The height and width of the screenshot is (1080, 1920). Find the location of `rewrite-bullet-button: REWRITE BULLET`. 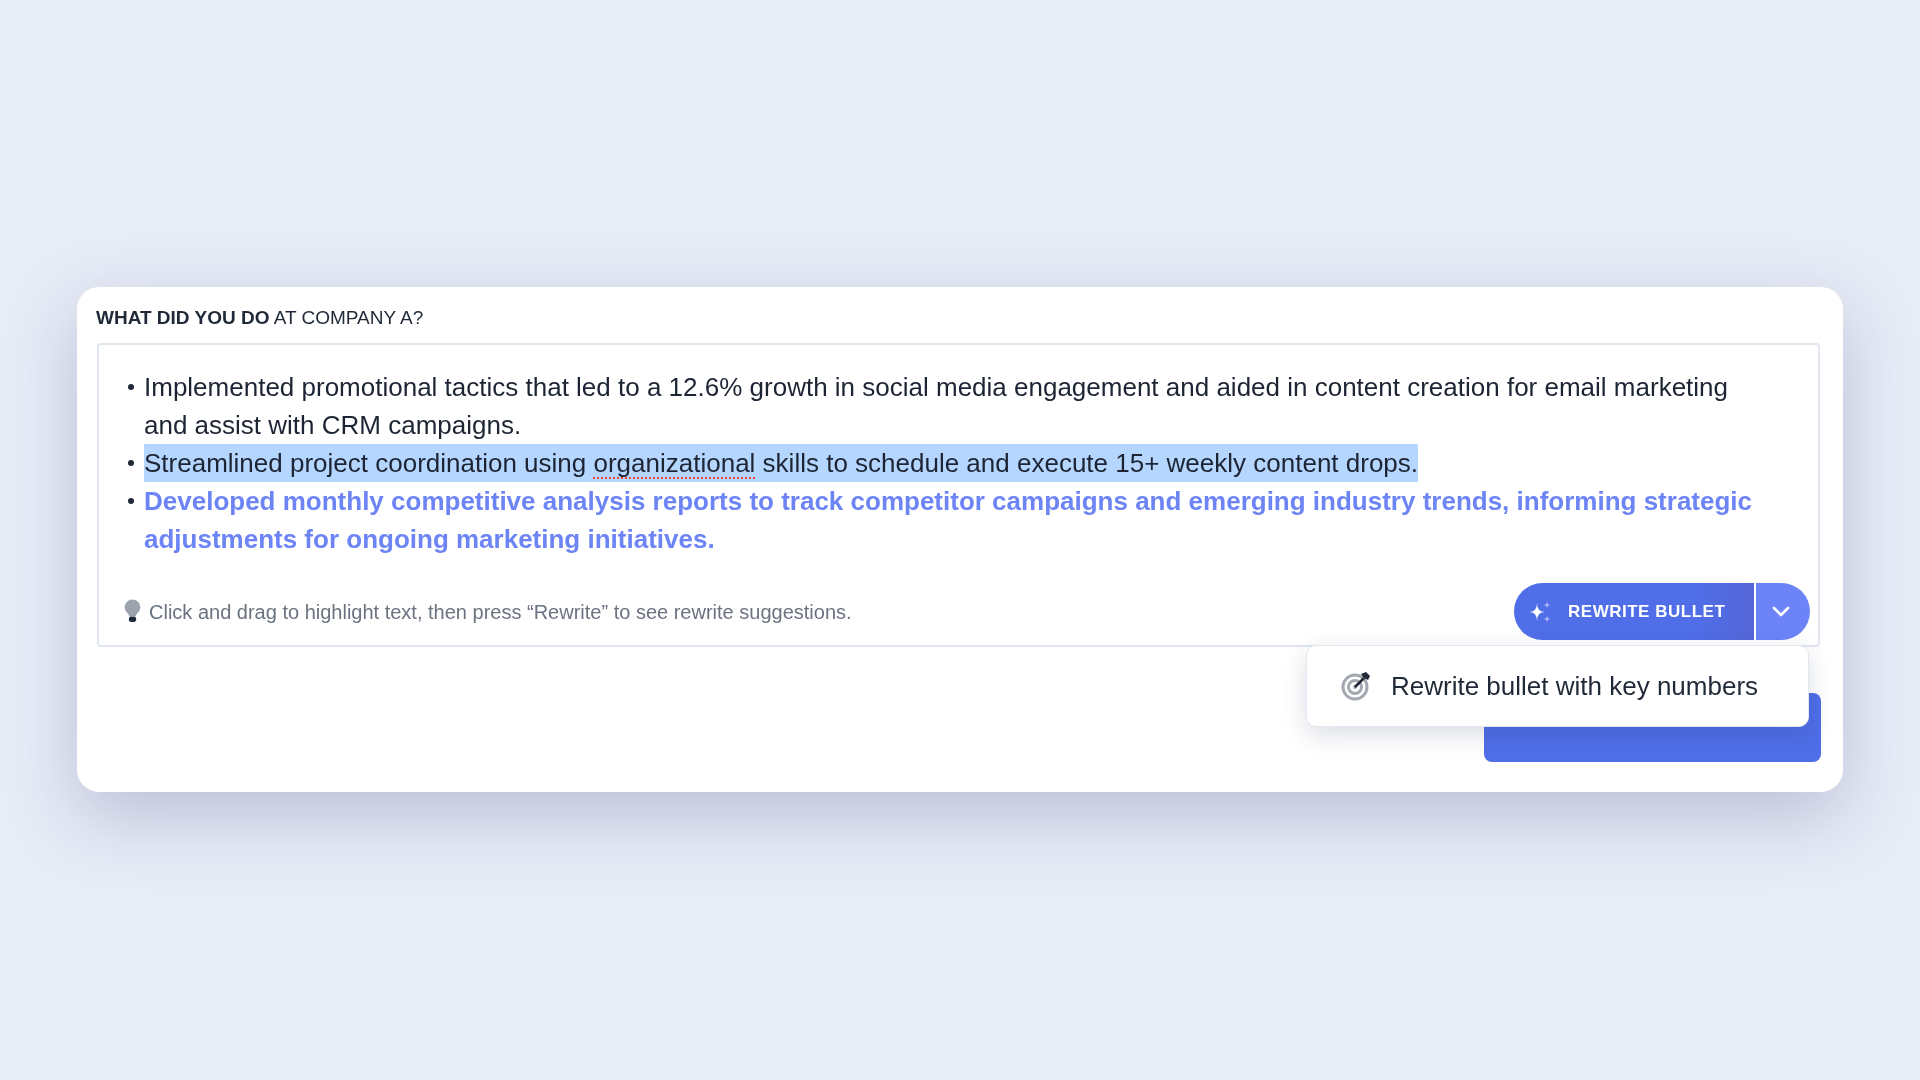

rewrite-bullet-button: REWRITE BULLET is located at coordinates (1634, 611).